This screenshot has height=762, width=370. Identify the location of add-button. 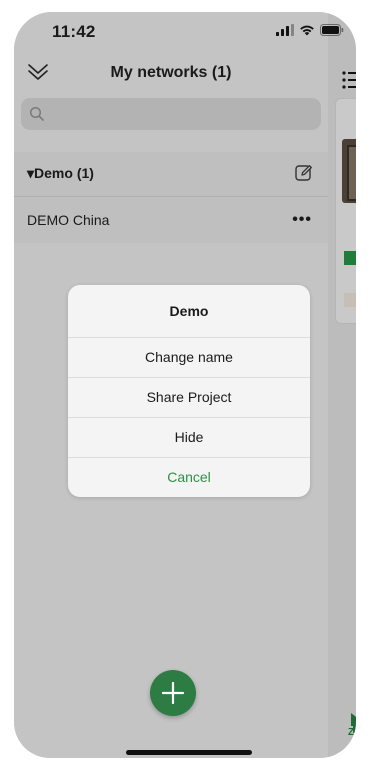
(173, 693).